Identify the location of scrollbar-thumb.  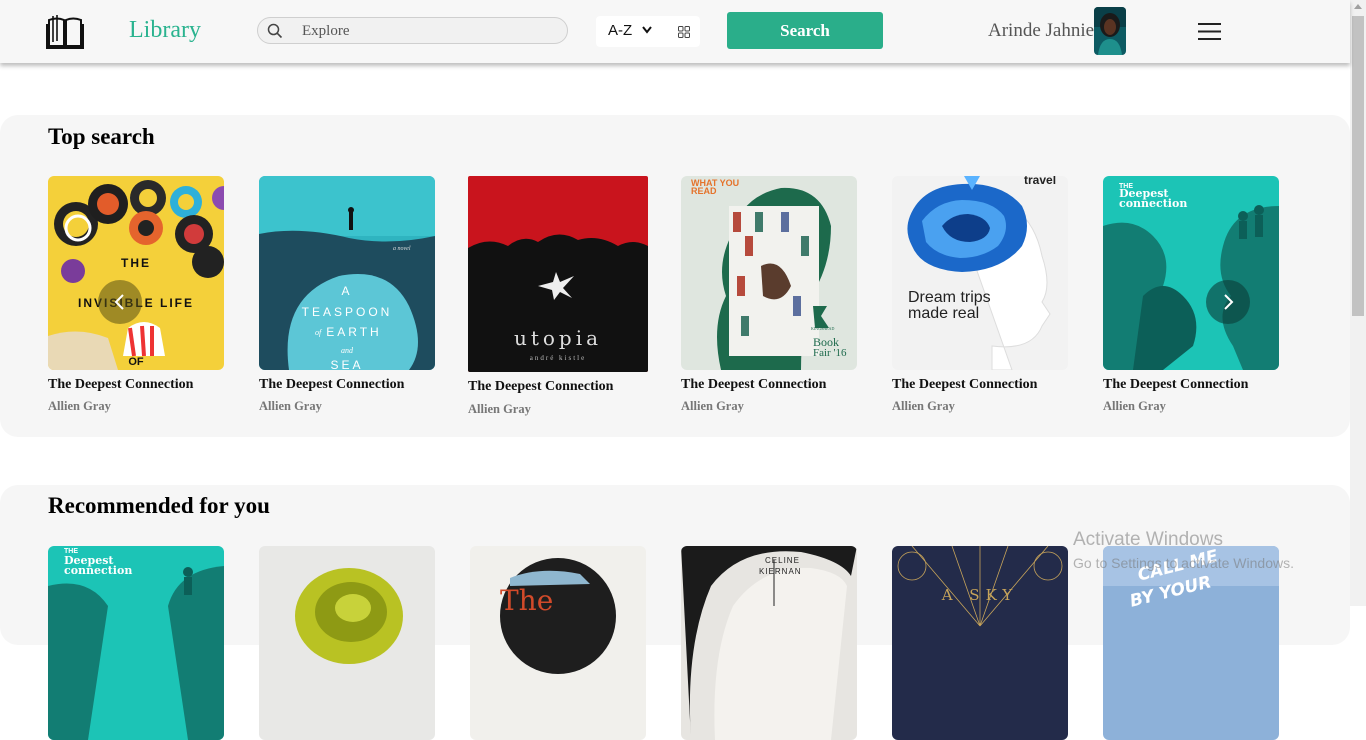
(1358, 166).